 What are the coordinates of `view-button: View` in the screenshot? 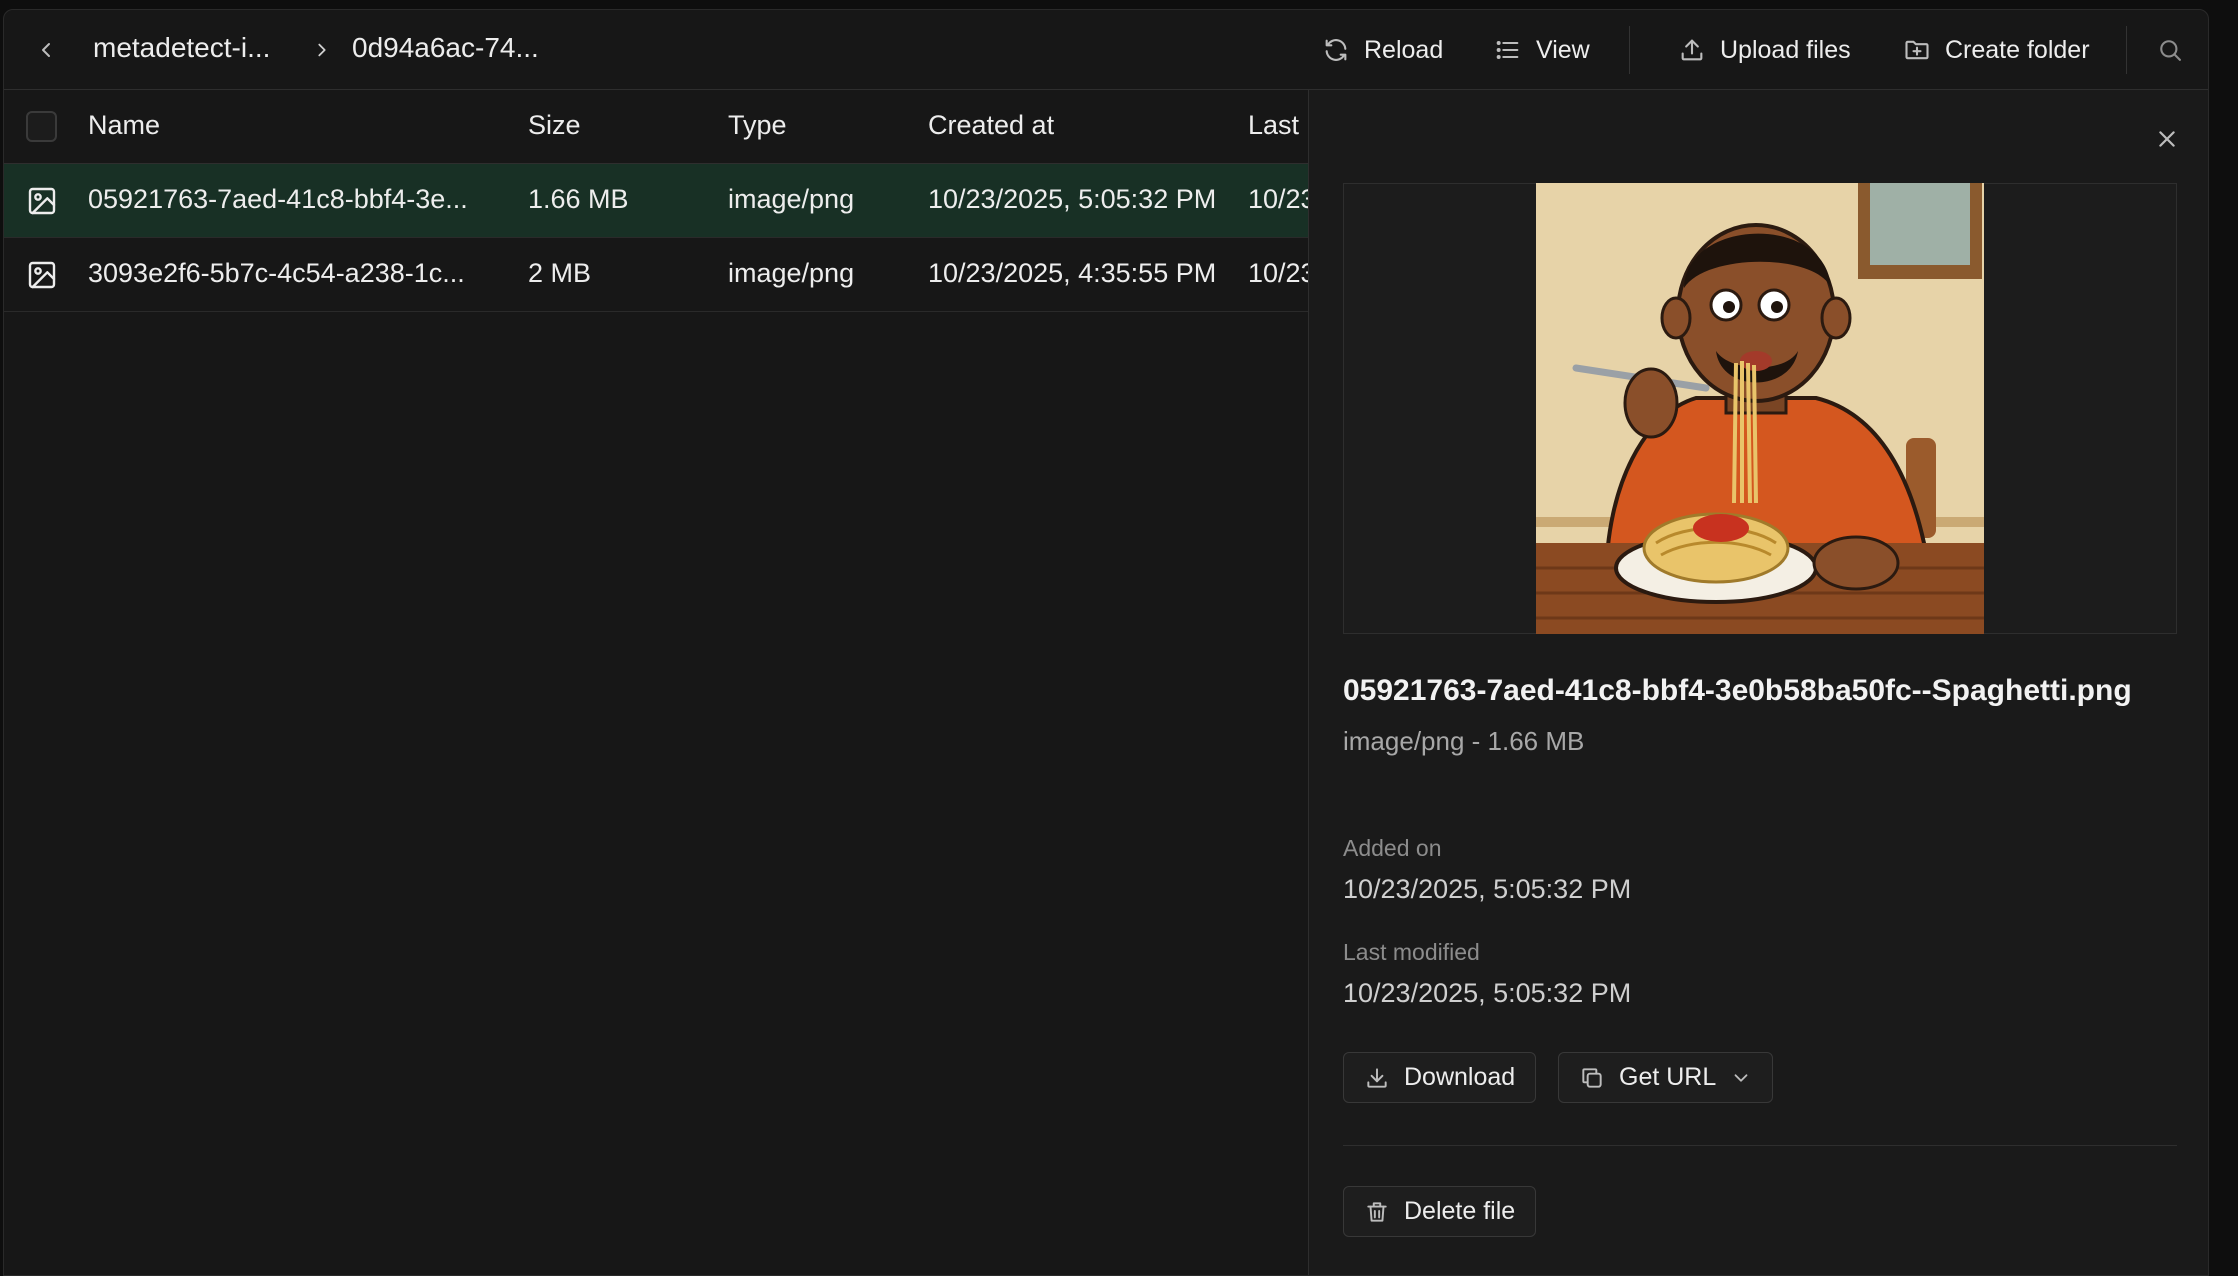 It's located at (1542, 50).